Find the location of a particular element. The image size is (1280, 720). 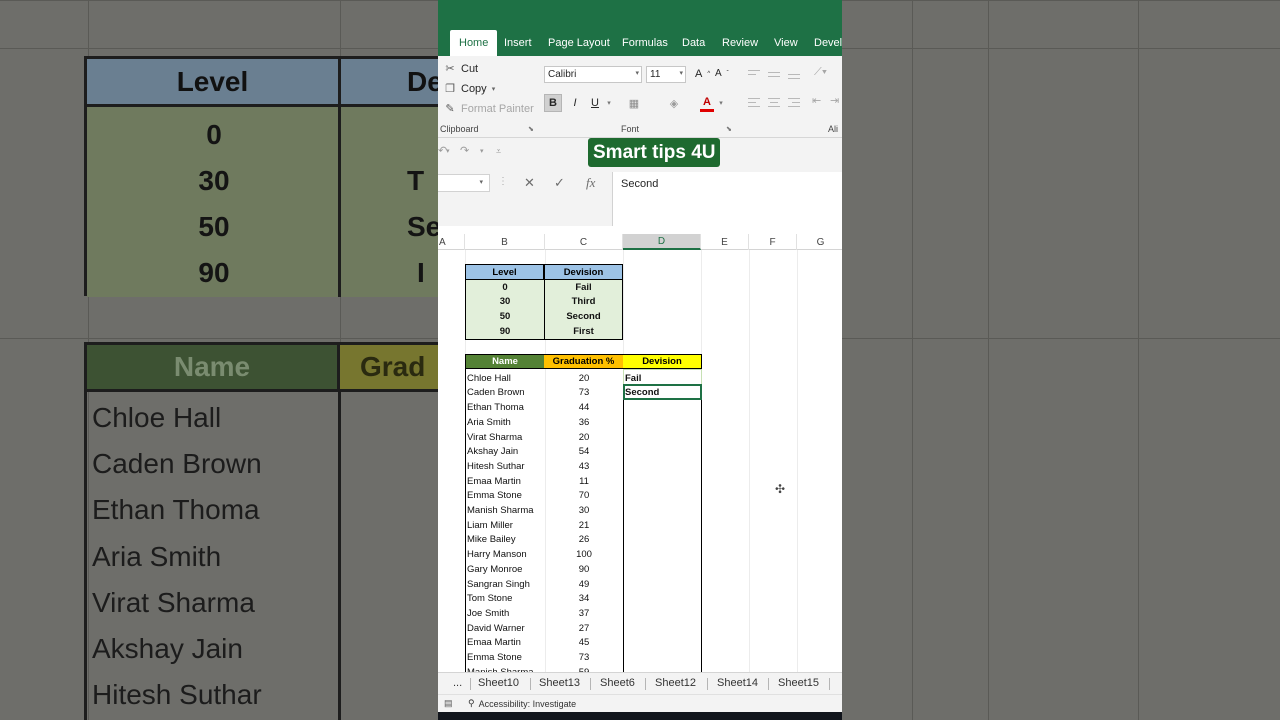

graduation-cell: 44 is located at coordinates (584, 407).